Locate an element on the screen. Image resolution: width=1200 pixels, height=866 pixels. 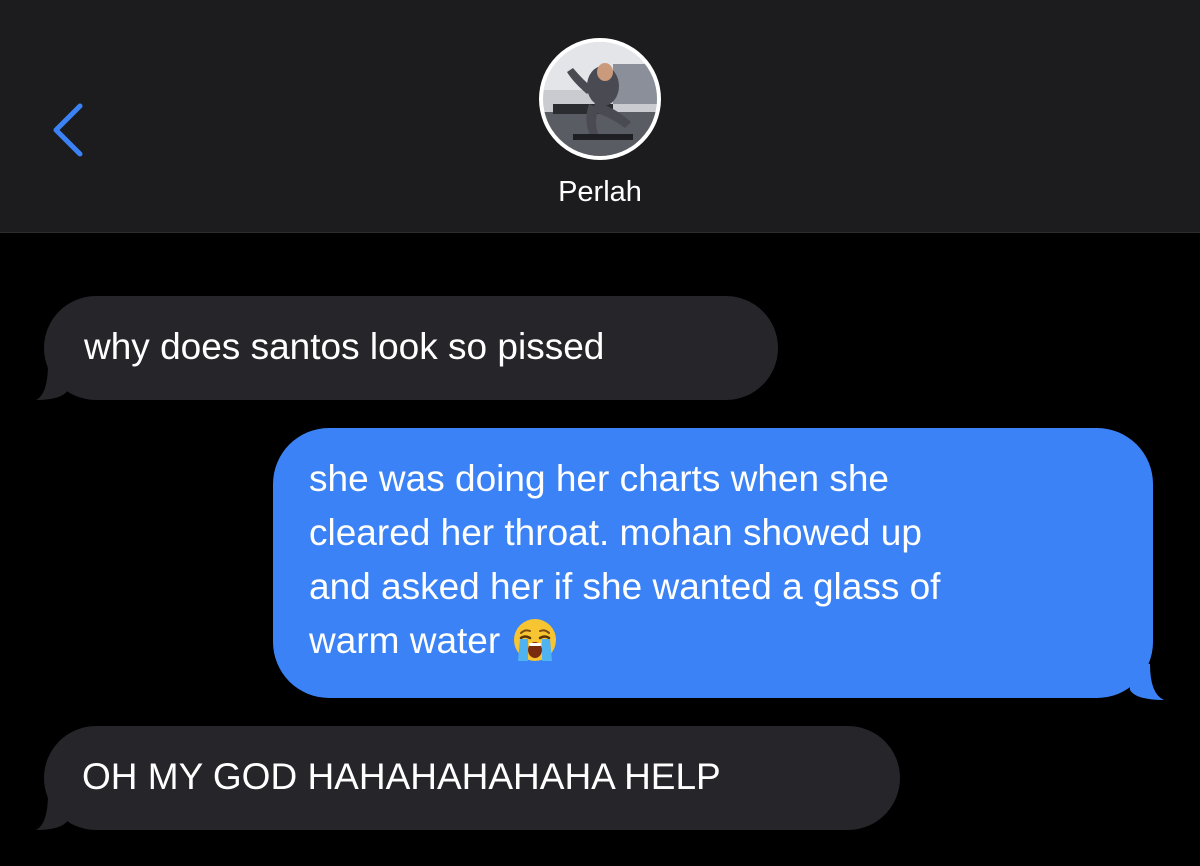
message-text-line: and asked her if she wanted a glass of is located at coordinates (625, 586).